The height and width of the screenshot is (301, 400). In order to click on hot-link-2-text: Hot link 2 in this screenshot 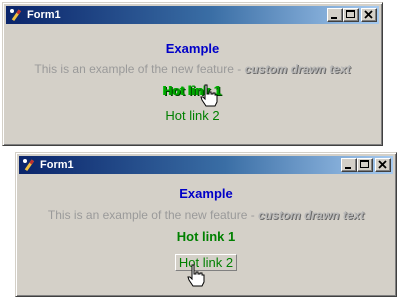, I will do `click(192, 115)`.